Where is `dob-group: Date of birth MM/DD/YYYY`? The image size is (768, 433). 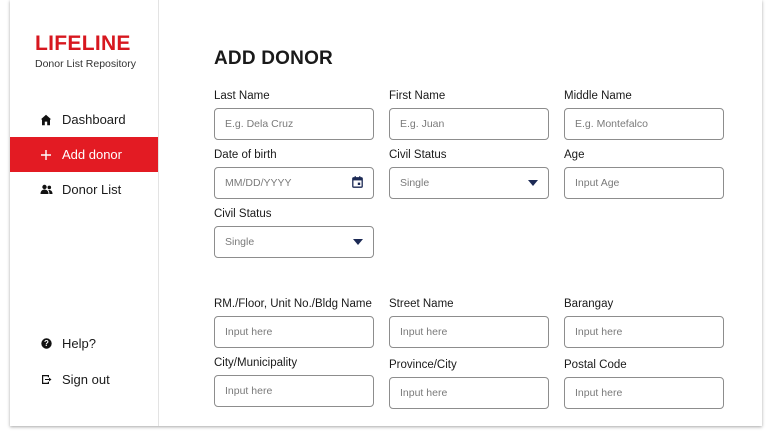 dob-group: Date of birth MM/DD/YYYY is located at coordinates (294, 173).